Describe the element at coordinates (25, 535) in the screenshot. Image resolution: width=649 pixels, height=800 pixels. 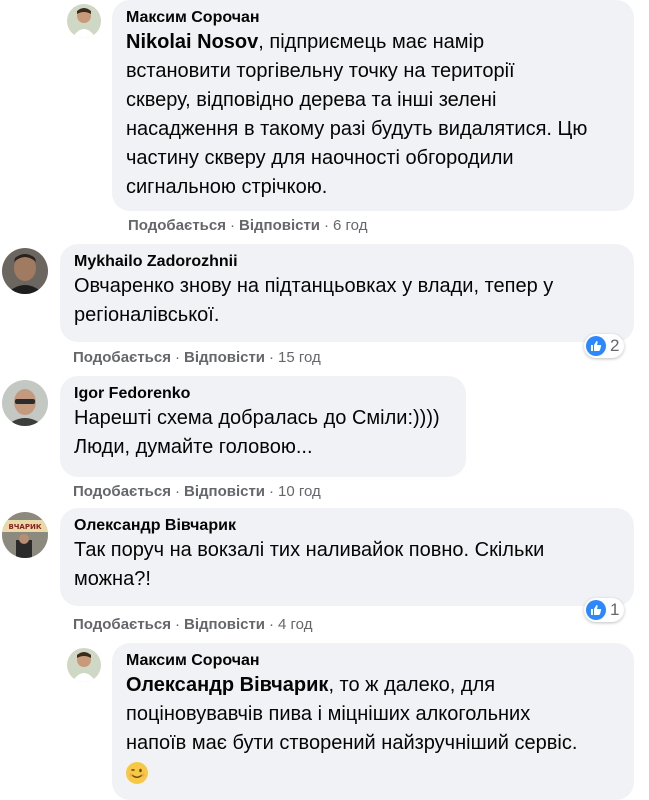
I see `avatar: ВЧАРИК` at that location.